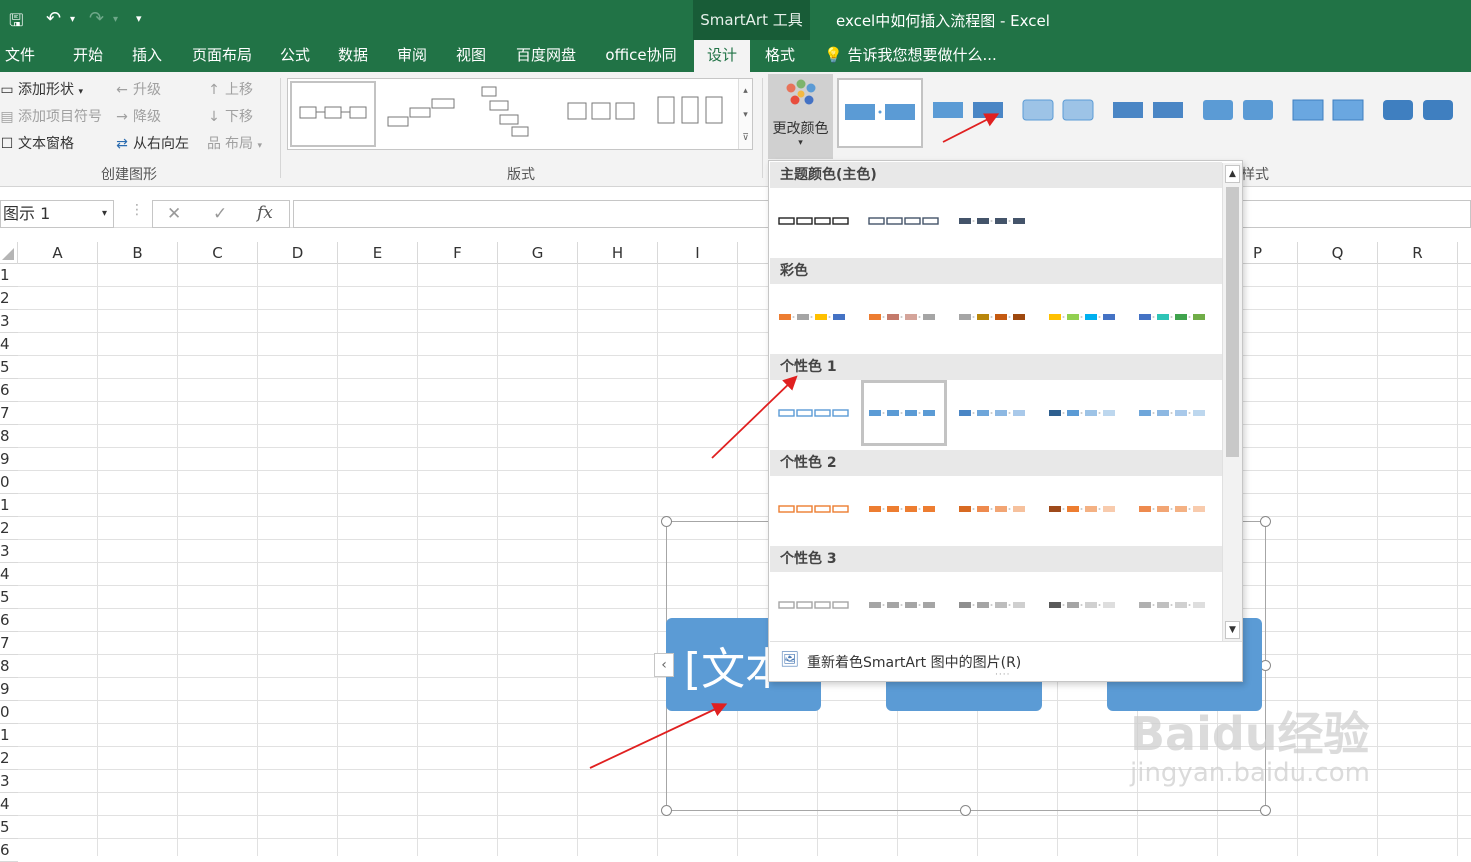  I want to click on tab-view: 视图, so click(471, 56).